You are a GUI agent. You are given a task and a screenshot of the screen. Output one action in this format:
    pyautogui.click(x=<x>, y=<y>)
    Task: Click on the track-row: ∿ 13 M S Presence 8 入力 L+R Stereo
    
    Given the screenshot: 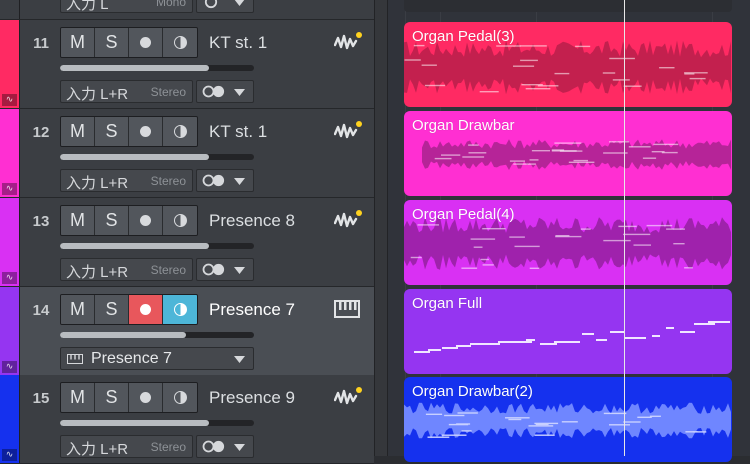 What is the action you would take?
    pyautogui.click(x=187, y=242)
    